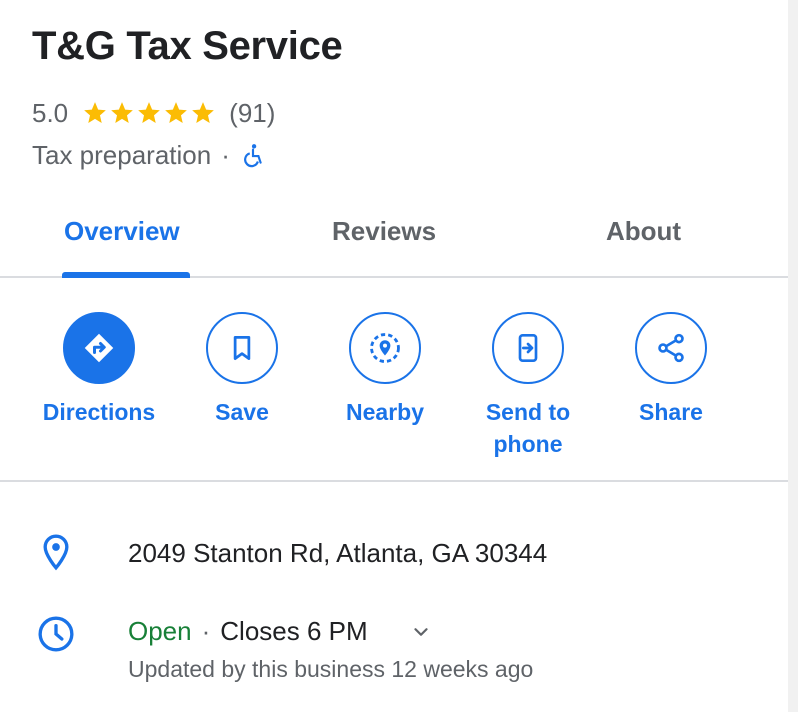  What do you see at coordinates (528, 444) in the screenshot?
I see `send-to-phone-label-line2: phone` at bounding box center [528, 444].